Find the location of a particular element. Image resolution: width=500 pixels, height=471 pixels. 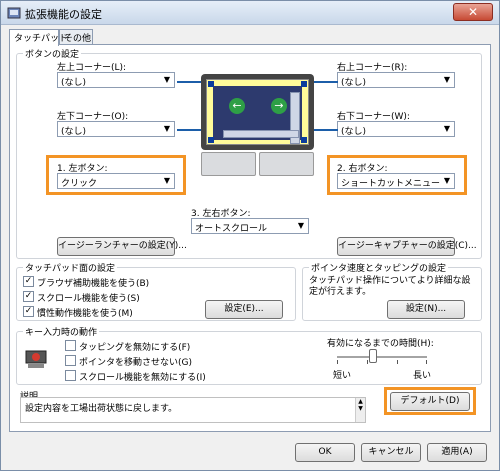

inertia-label: 慣性動作機能を使う(M) is located at coordinates (85, 314).